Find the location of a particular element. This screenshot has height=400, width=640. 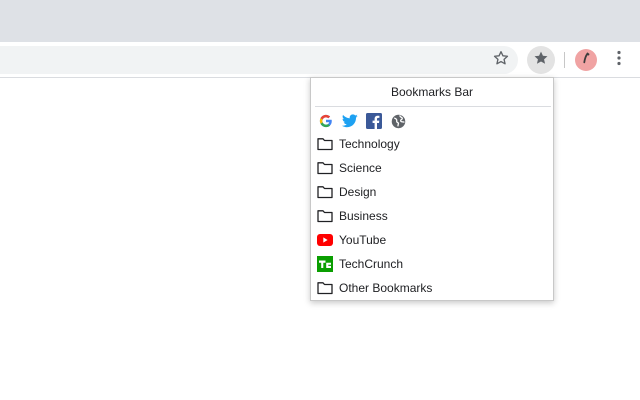

address-bar is located at coordinates (259, 60).